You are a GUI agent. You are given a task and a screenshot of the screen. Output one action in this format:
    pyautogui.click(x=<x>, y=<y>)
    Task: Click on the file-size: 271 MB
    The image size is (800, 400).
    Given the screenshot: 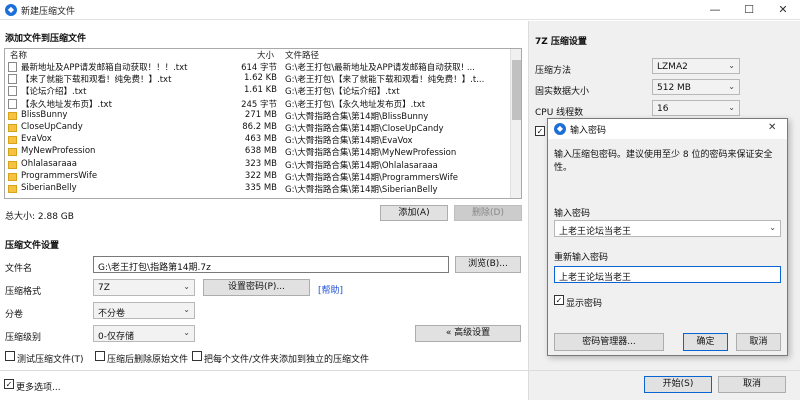 What is the action you would take?
    pyautogui.click(x=260, y=114)
    